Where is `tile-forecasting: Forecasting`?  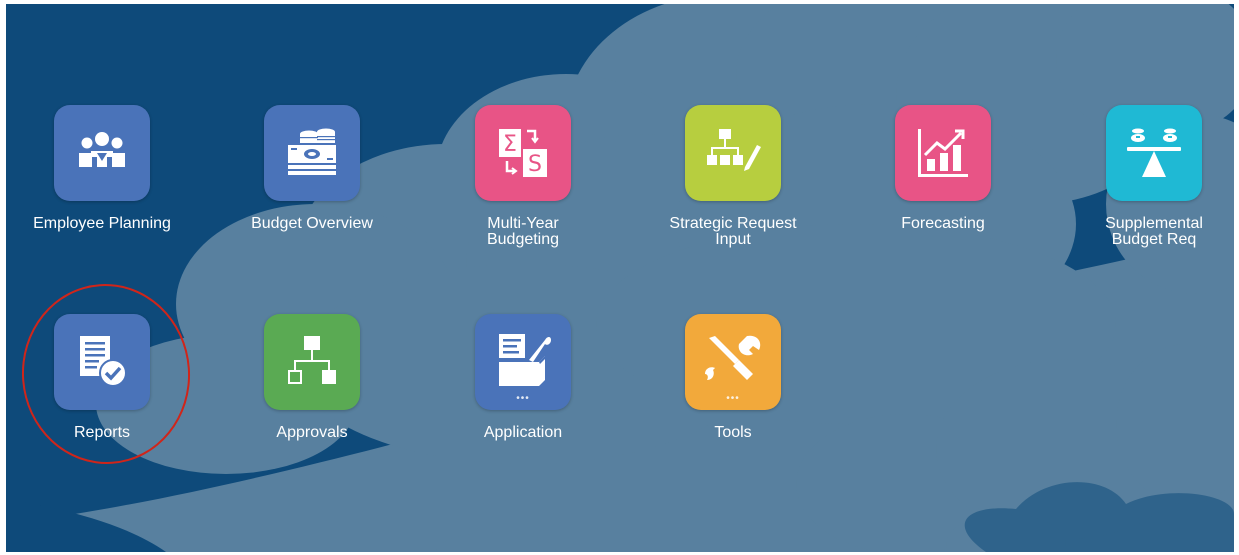
tile-forecasting: Forecasting is located at coordinates (943, 168).